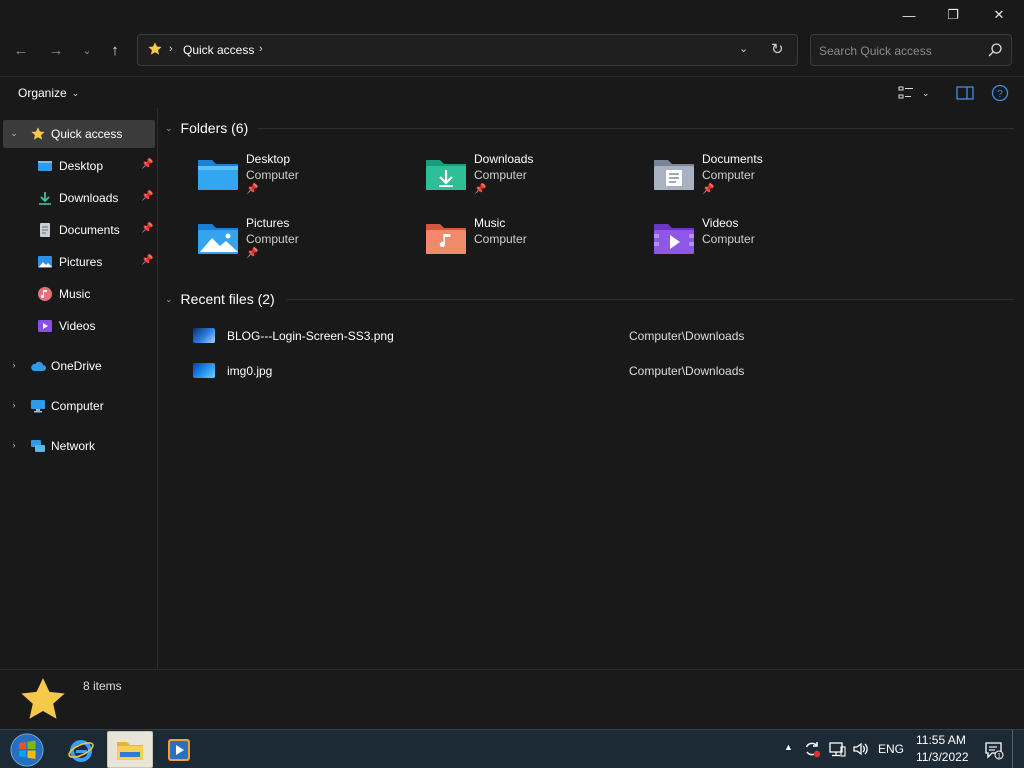  What do you see at coordinates (446, 175) in the screenshot?
I see `downloads-folder-icon` at bounding box center [446, 175].